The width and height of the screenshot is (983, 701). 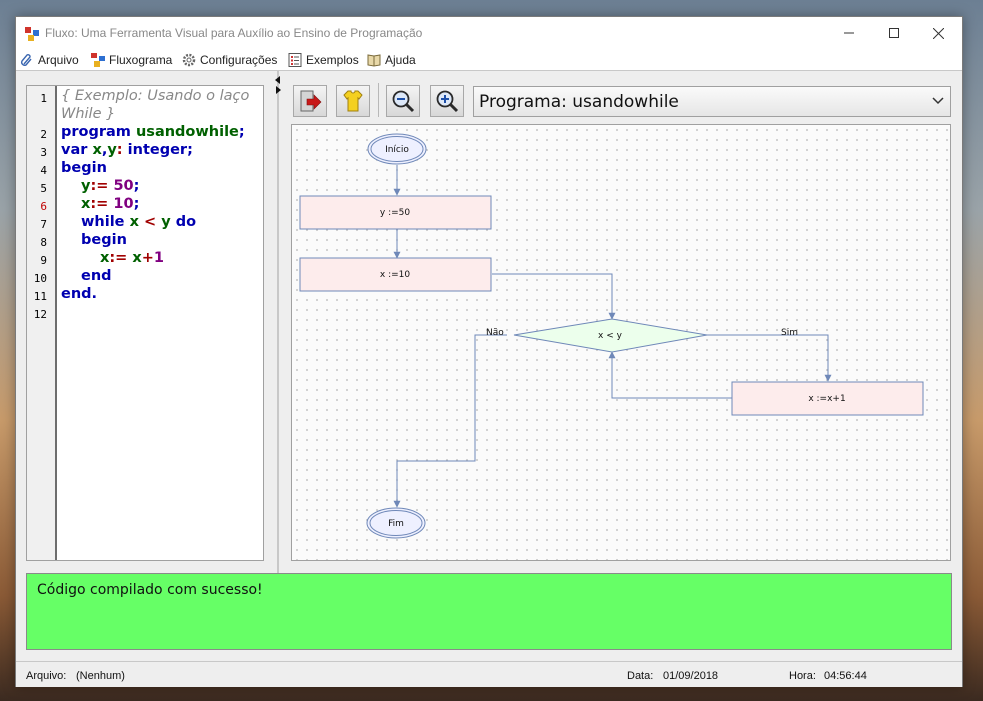 I want to click on menu-label: Configurações, so click(x=239, y=60).